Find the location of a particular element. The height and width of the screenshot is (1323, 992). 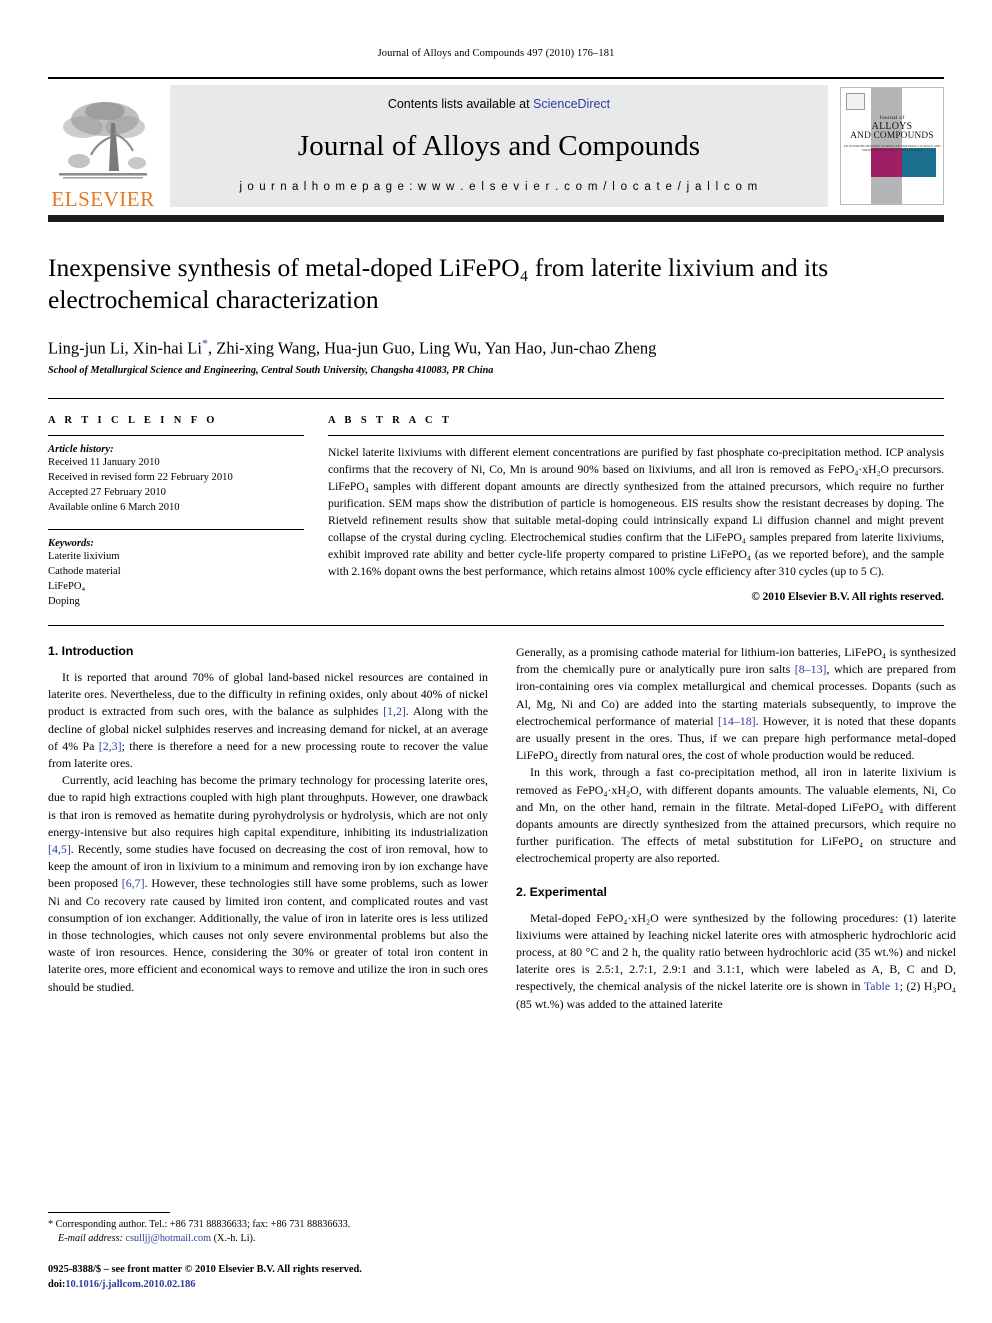

citation-link: [4,5] is located at coordinates (59, 849).